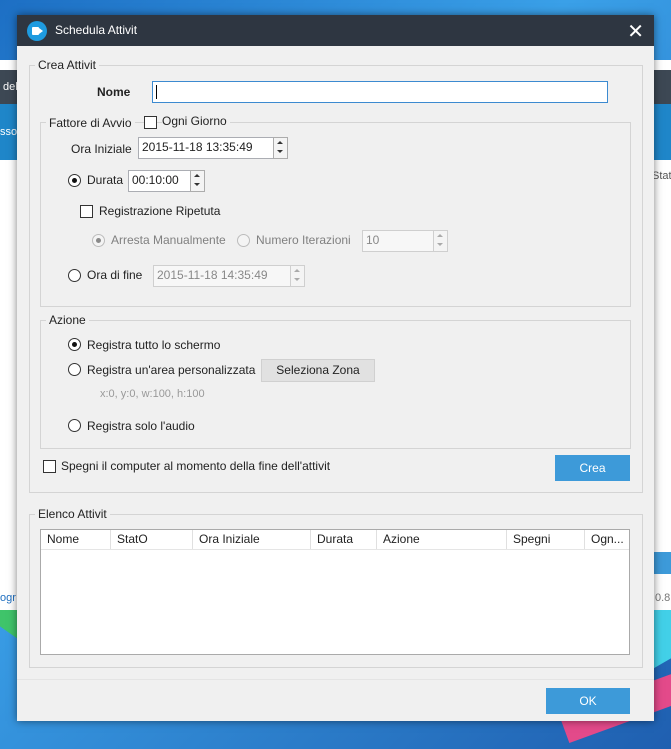 The width and height of the screenshot is (671, 749). I want to click on ora-di-fine-spinner, so click(297, 276).